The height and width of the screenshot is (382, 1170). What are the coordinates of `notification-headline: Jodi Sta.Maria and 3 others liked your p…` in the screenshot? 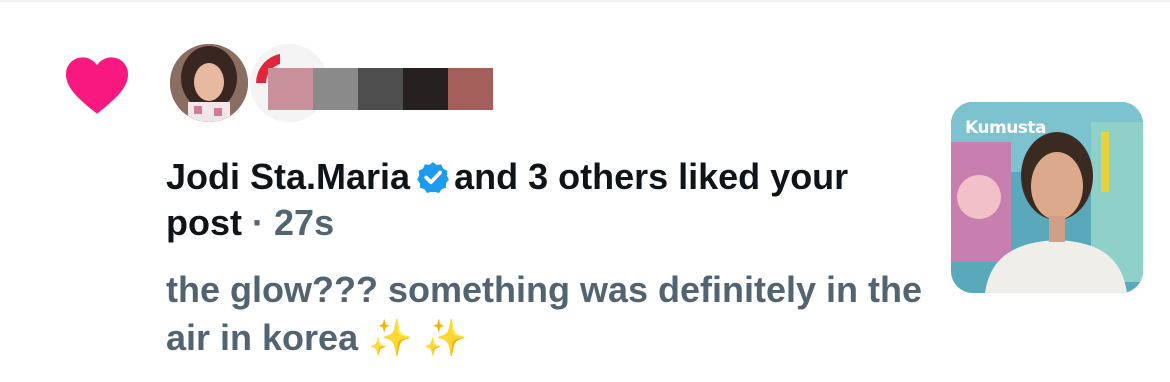 It's located at (526, 200).